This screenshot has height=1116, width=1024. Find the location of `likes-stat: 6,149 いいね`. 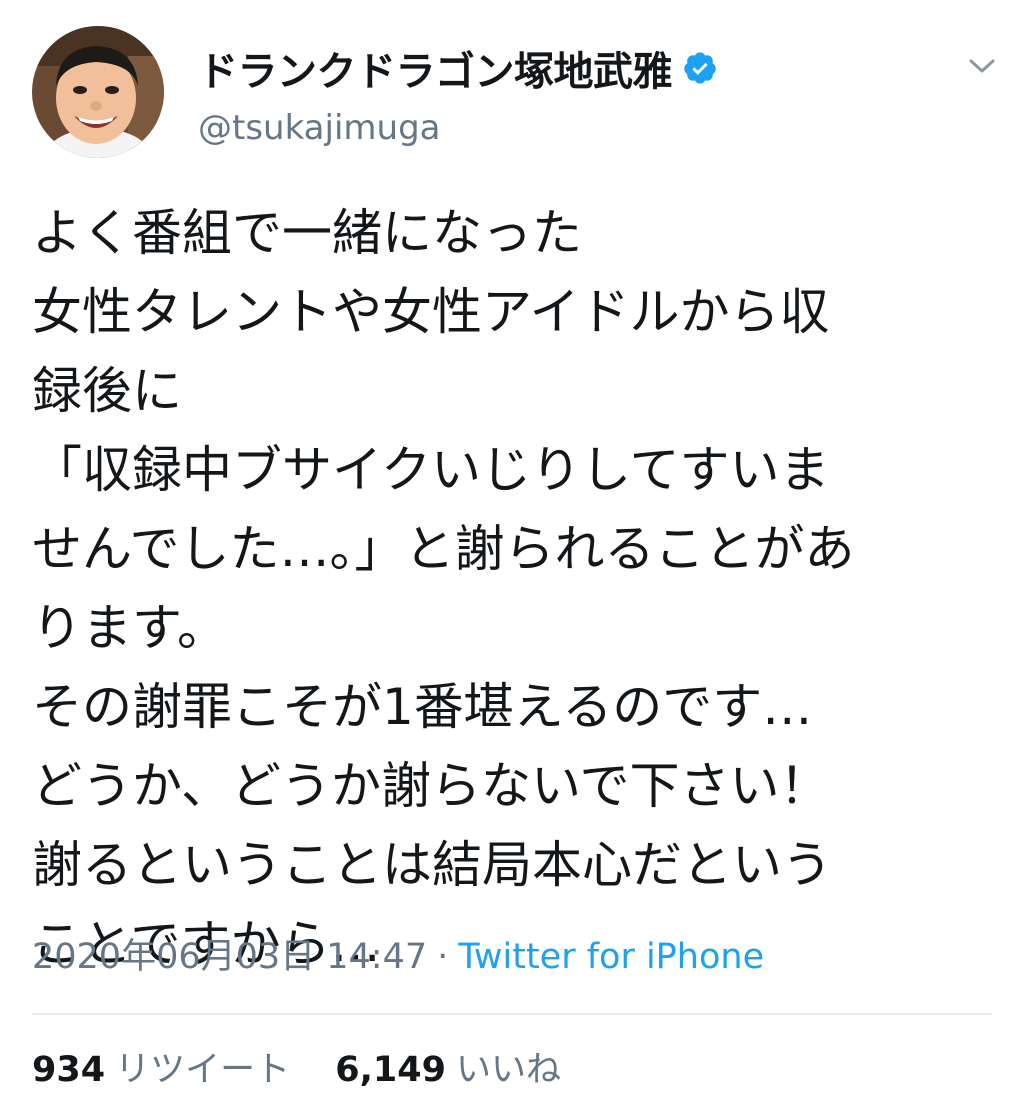

likes-stat: 6,149 いいね is located at coordinates (448, 1070).